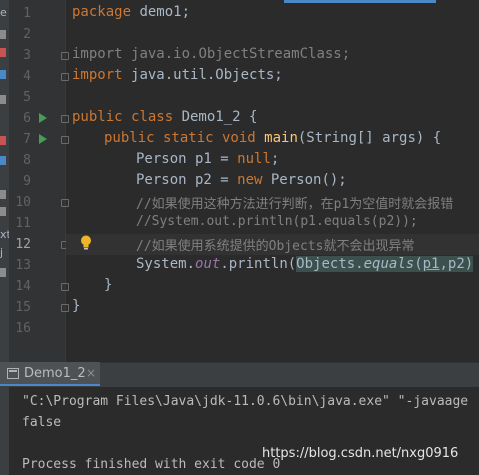 This screenshot has height=475, width=479. I want to click on code-text: Person p2 =, so click(187, 180).